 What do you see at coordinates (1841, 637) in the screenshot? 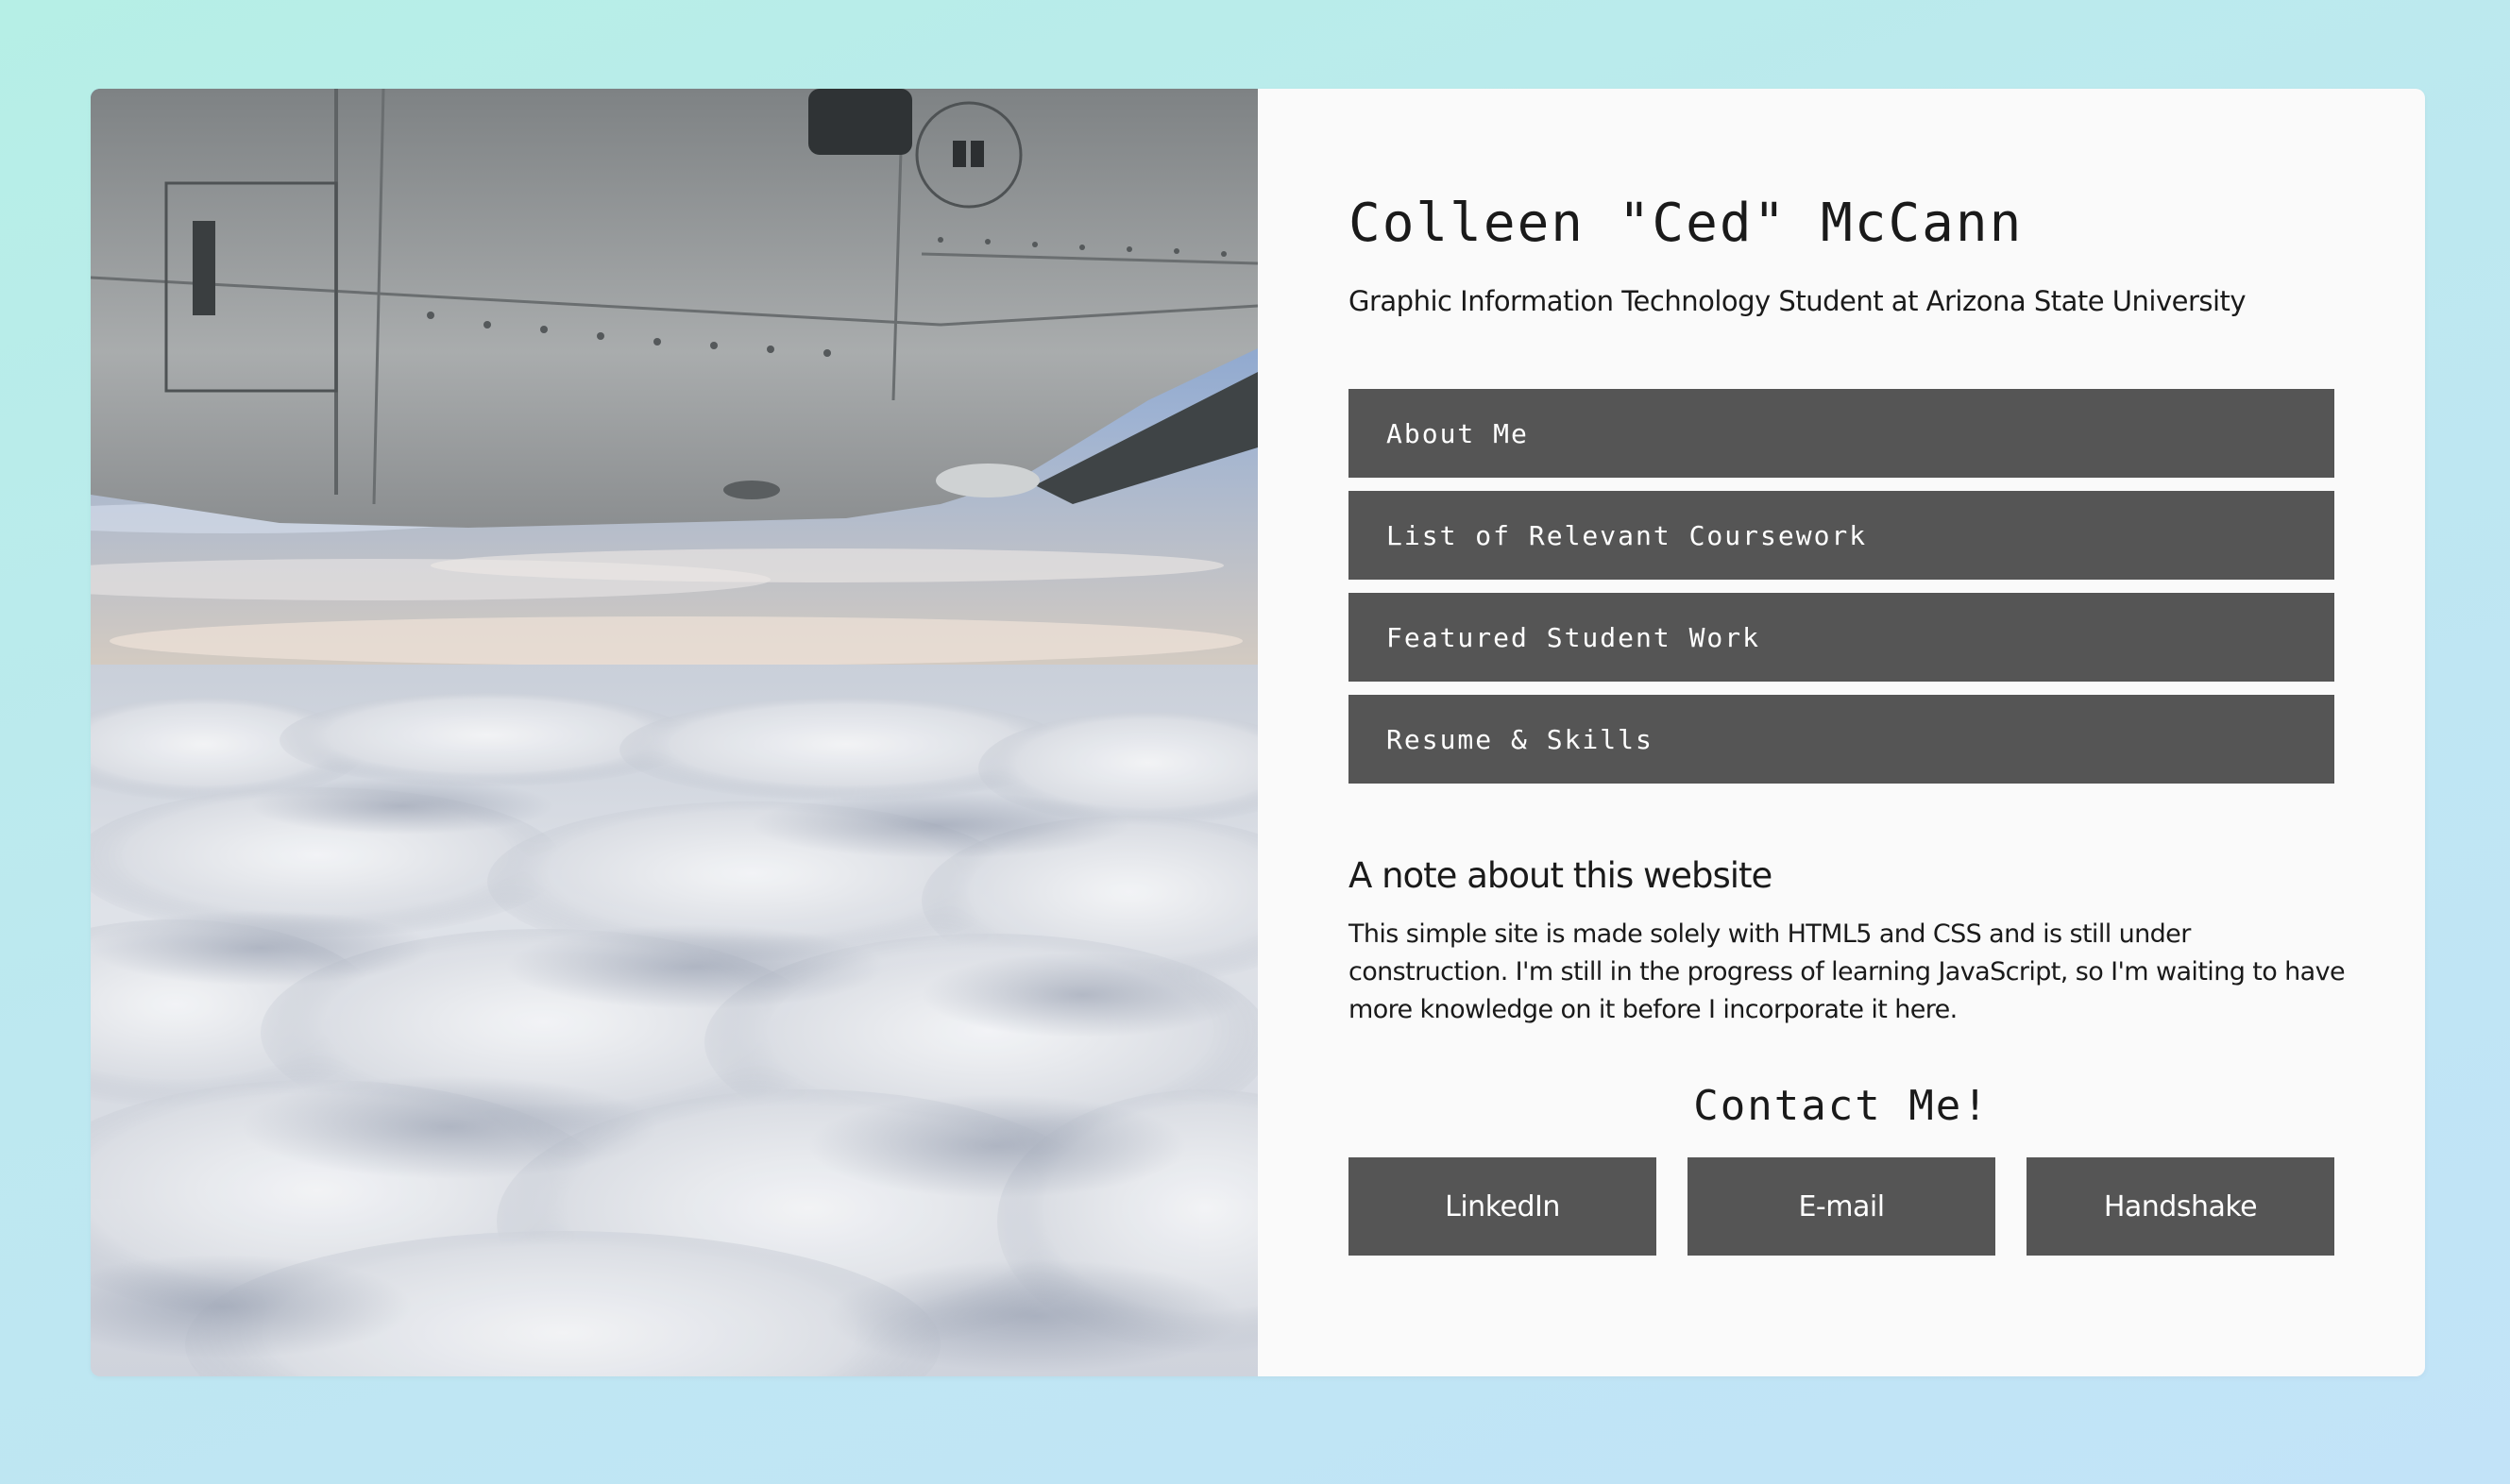
I see `nav-featured-work-button: Featured Student Work` at bounding box center [1841, 637].